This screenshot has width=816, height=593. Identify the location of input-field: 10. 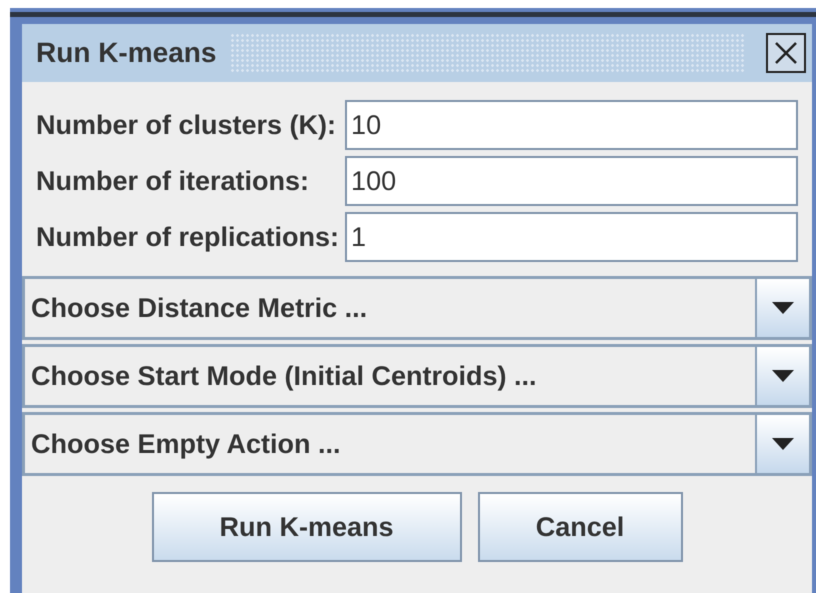
(571, 125).